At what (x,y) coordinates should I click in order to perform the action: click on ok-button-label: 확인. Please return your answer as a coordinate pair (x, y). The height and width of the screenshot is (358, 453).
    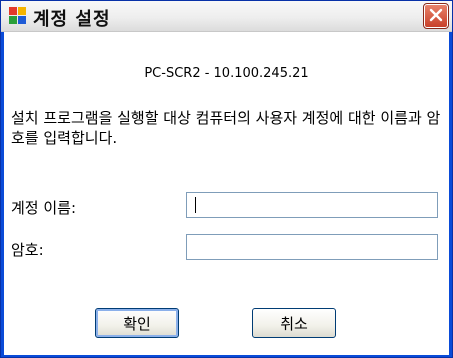
    Looking at the image, I should click on (137, 323).